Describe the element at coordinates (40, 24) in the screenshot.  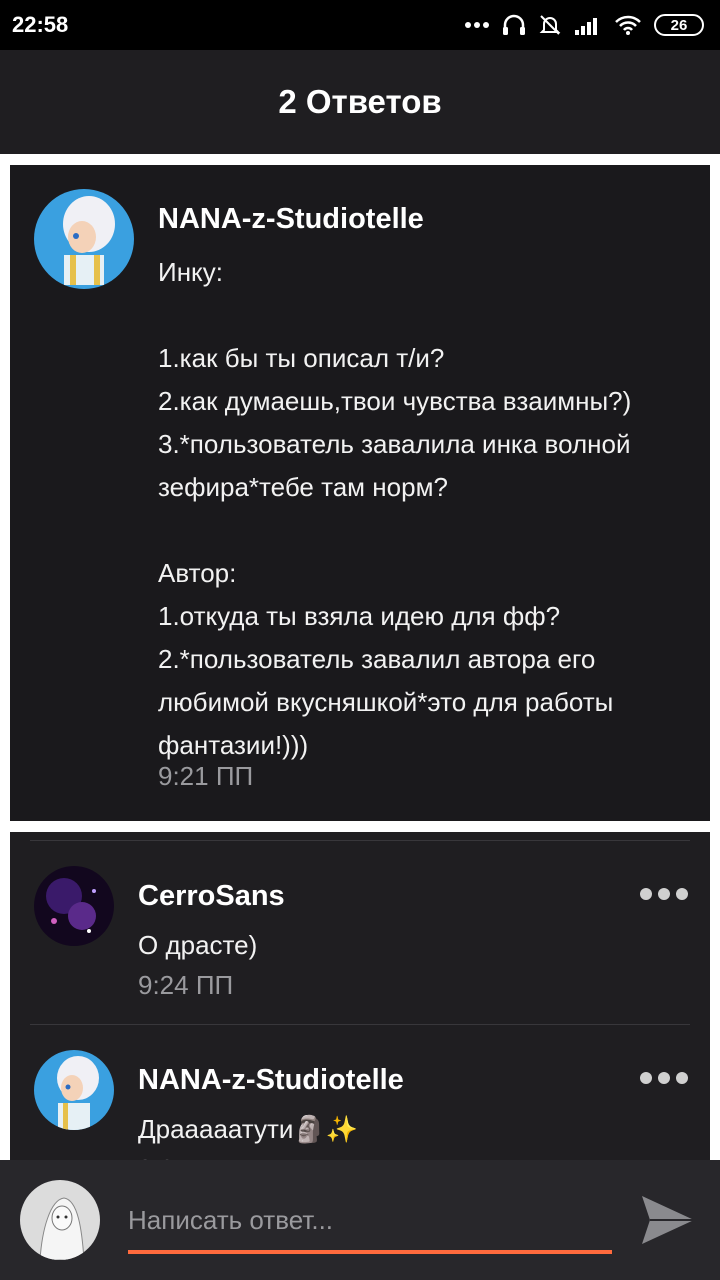
I see `status-time: 22:58` at that location.